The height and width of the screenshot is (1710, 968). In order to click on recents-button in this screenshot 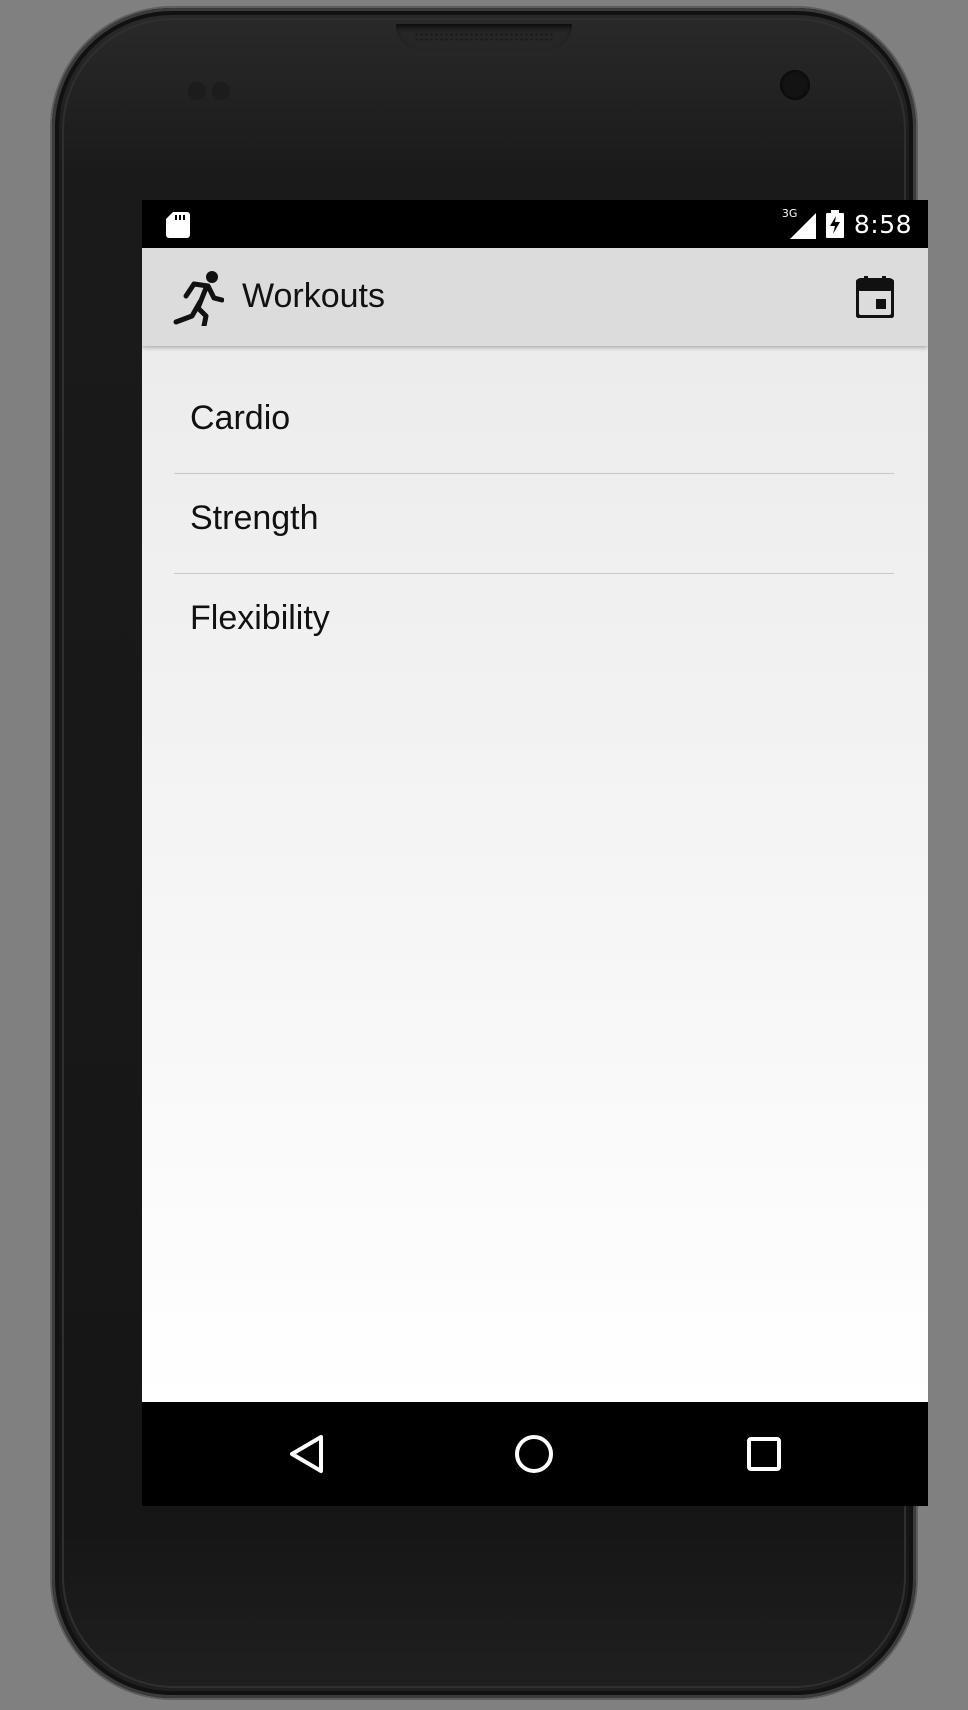, I will do `click(764, 1454)`.